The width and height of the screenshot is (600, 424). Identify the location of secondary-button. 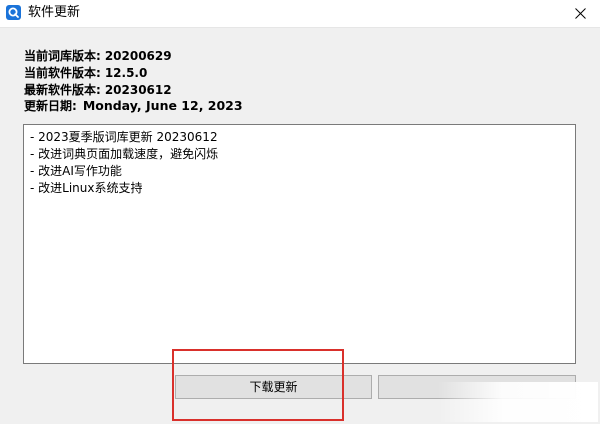
(477, 387).